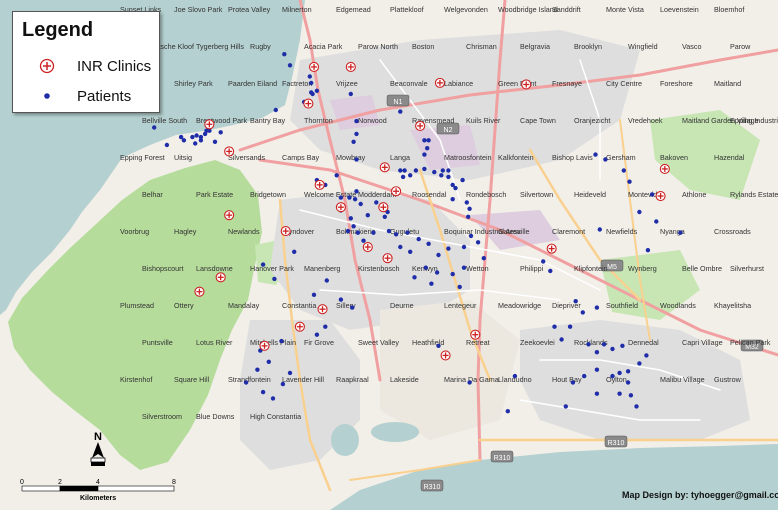 The height and width of the screenshot is (510, 778). What do you see at coordinates (483, 120) in the screenshot?
I see `place-label: Kuils River` at bounding box center [483, 120].